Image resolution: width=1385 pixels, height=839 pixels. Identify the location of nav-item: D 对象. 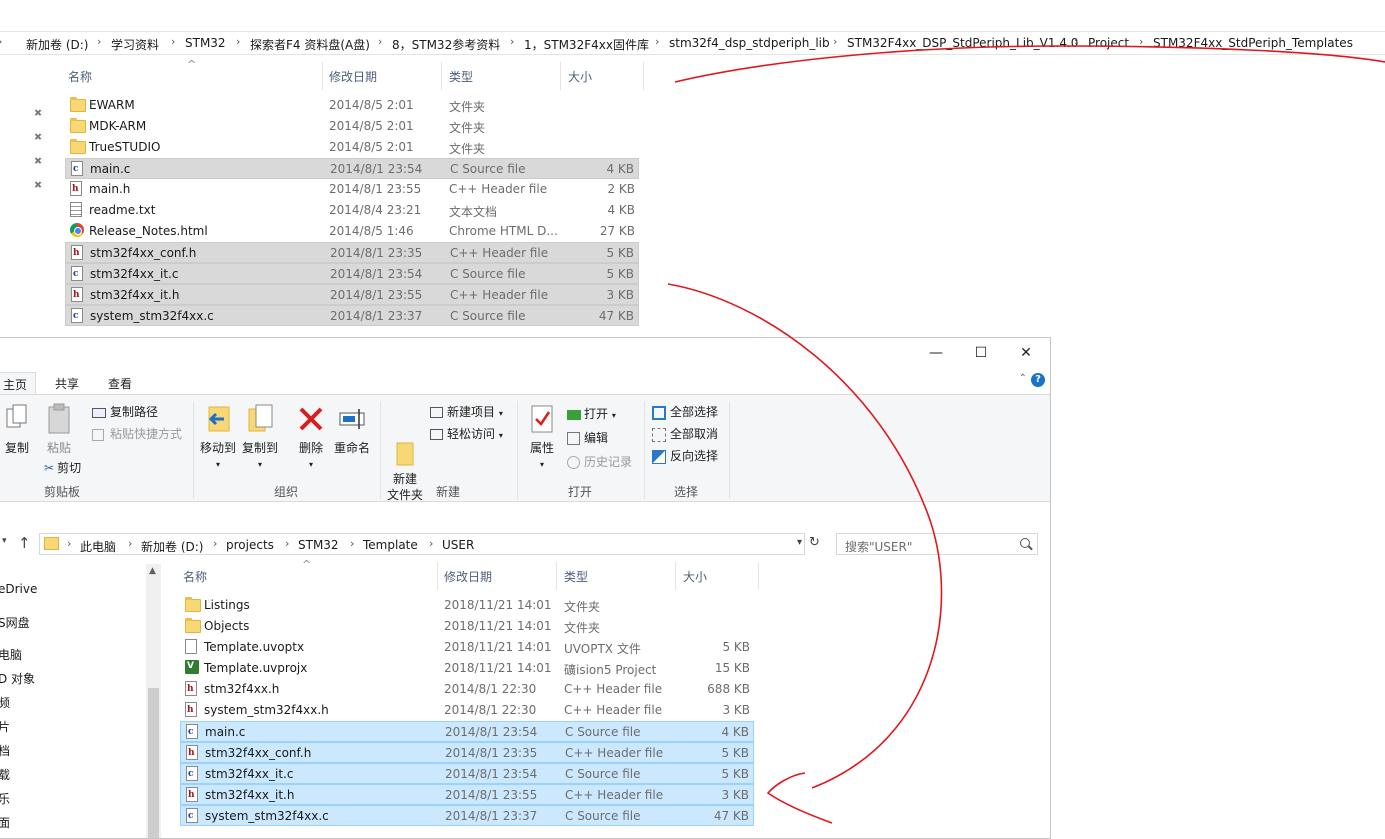
(17, 678).